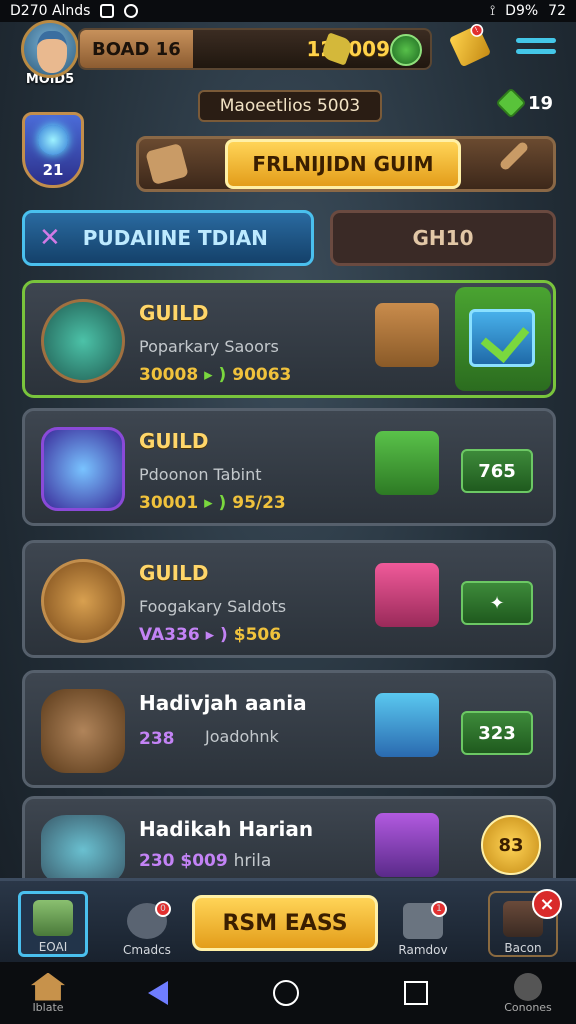 The width and height of the screenshot is (576, 1024). Describe the element at coordinates (53, 947) in the screenshot. I see `nav-label: EOAI` at that location.